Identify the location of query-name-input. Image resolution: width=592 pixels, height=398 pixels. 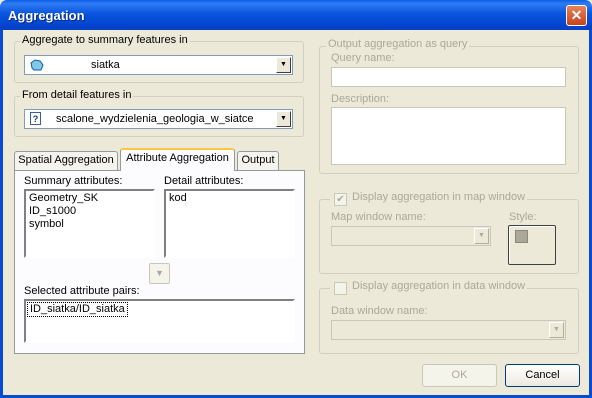
(448, 77).